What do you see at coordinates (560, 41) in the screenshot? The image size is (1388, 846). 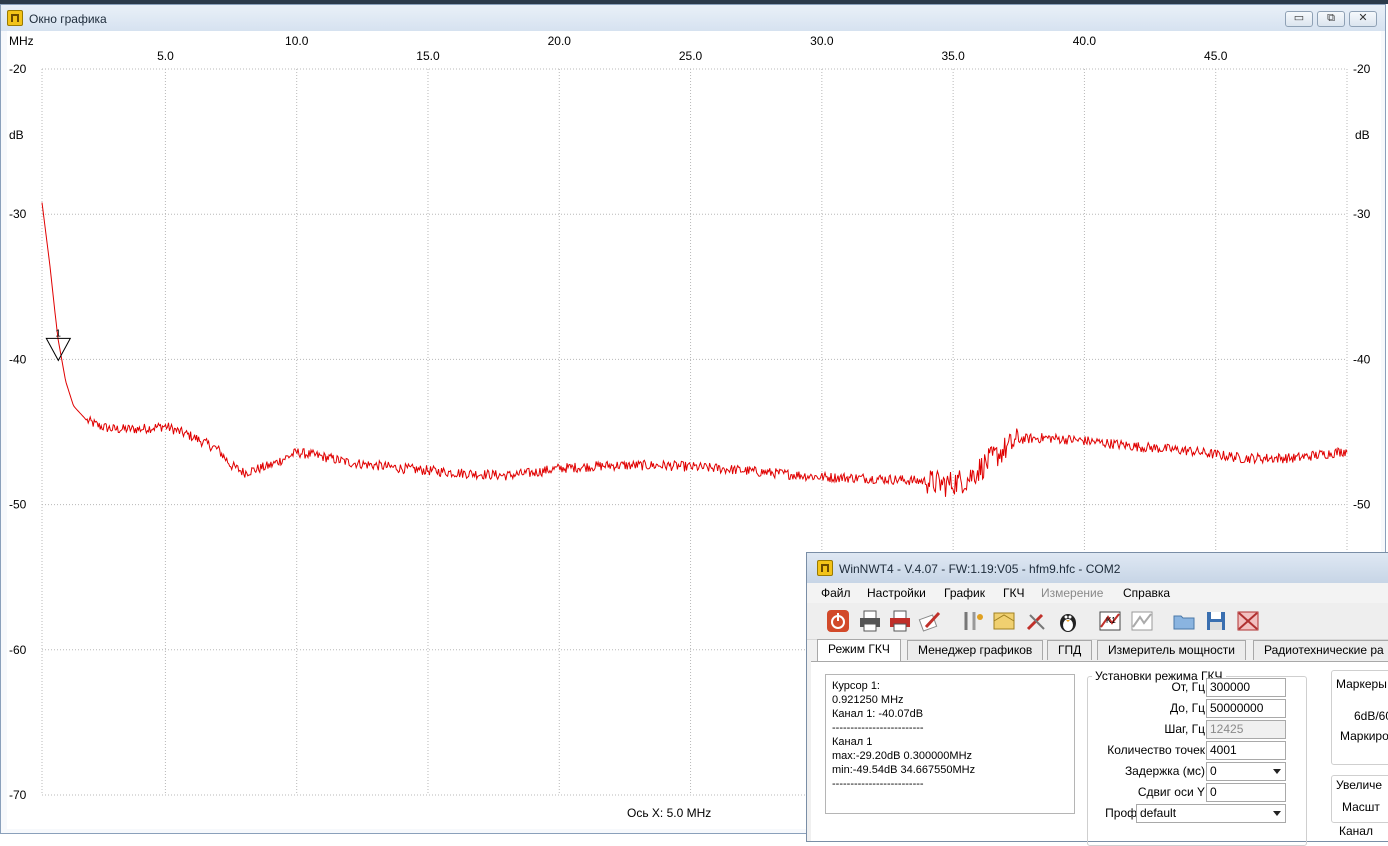 I see `x-tick-label: 20.0` at bounding box center [560, 41].